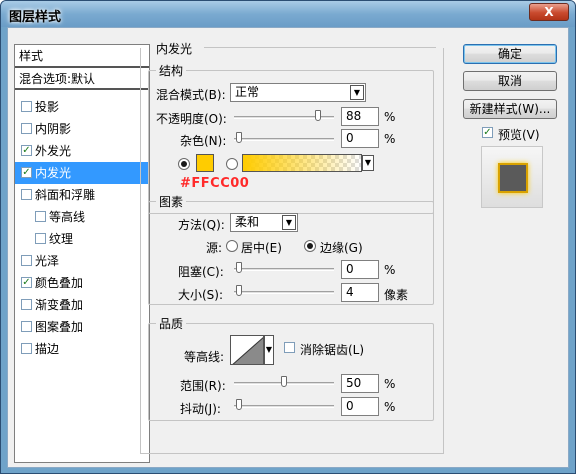  I want to click on opacity-label: 不透明度(O):, so click(191, 119).